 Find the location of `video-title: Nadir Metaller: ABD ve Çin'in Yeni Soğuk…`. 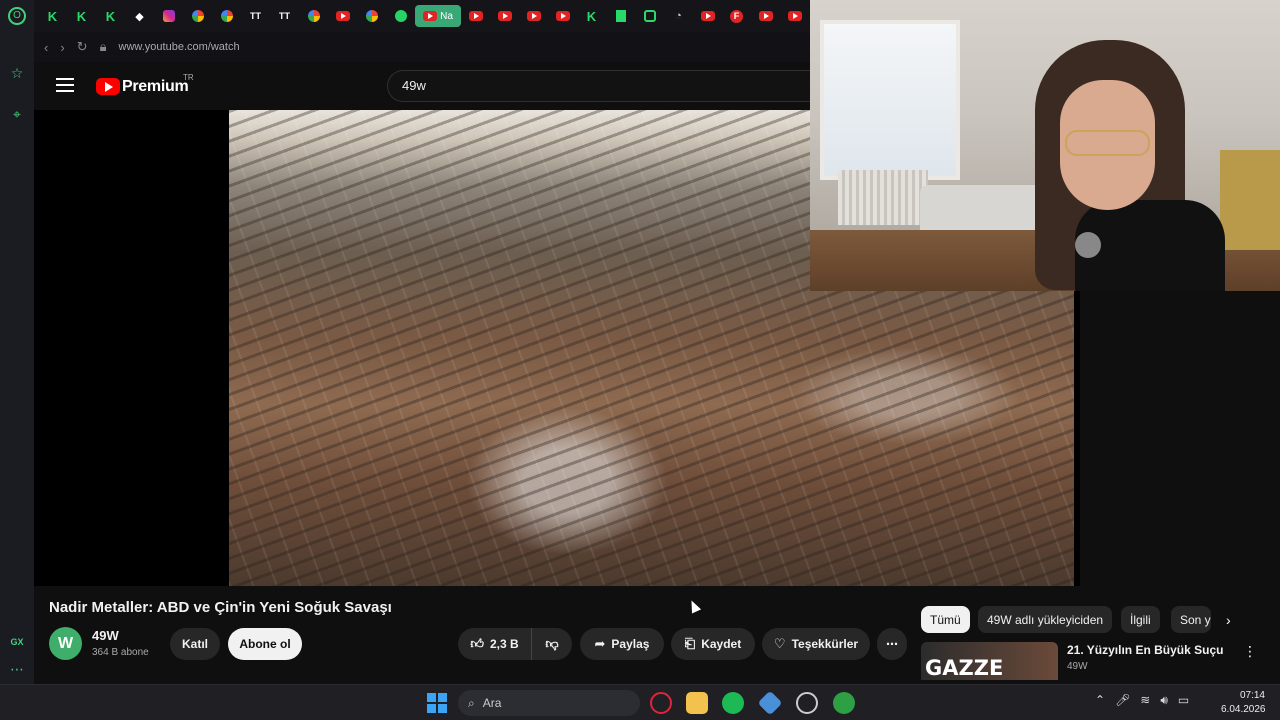

video-title: Nadir Metaller: ABD ve Çin'in Yeni Soğuk… is located at coordinates (220, 607).